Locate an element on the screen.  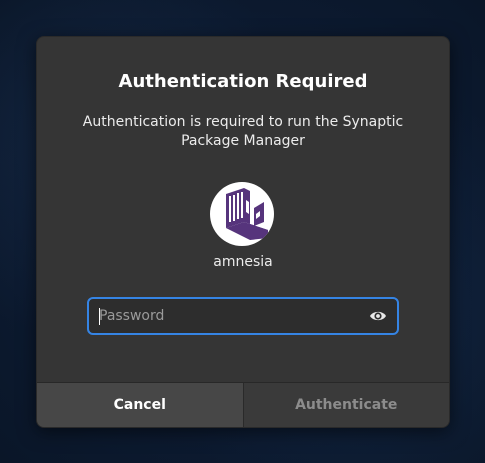
username-label: amnesia is located at coordinates (243, 262).